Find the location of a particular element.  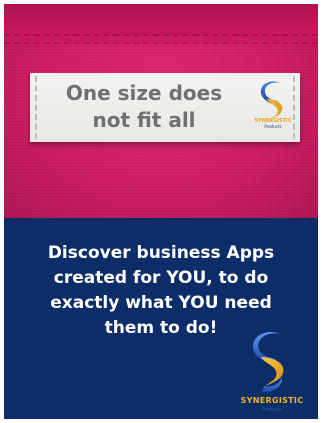

headline-line-1: Discover business Apps is located at coordinates (161, 253).